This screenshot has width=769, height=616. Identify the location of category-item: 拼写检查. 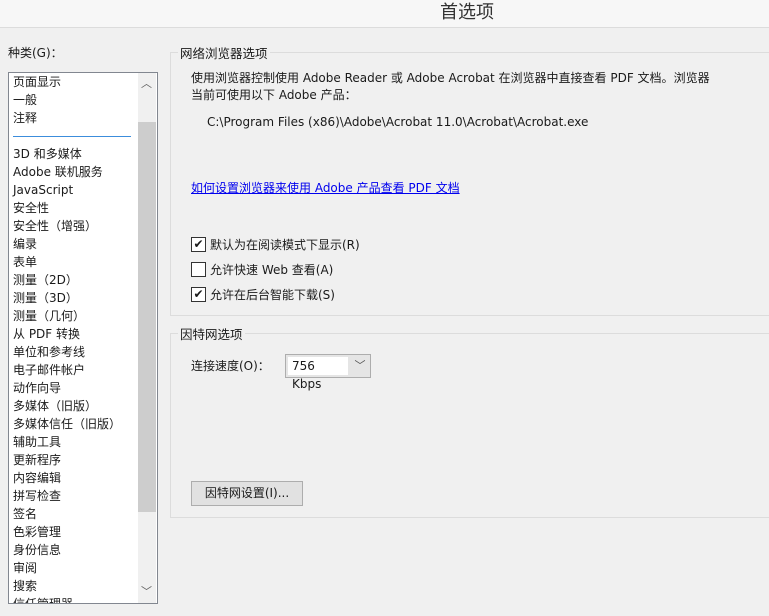
(83, 496).